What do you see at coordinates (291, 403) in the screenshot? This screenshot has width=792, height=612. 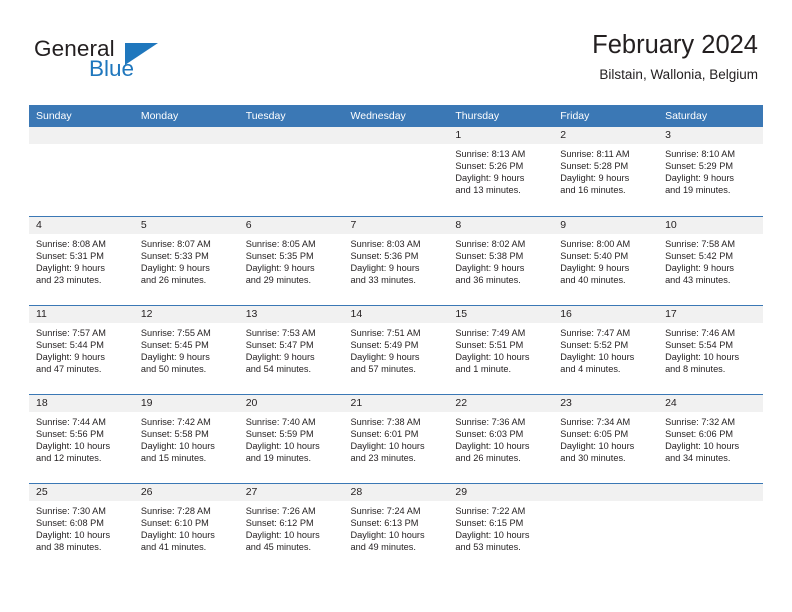 I see `day-number: 20` at bounding box center [291, 403].